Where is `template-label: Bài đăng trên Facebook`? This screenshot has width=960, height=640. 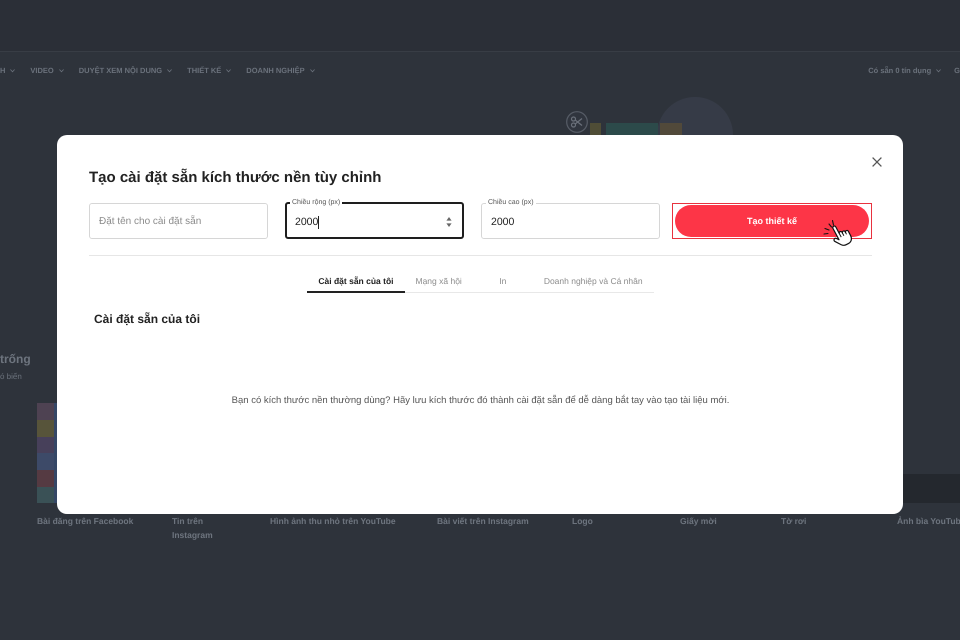 template-label: Bài đăng trên Facebook is located at coordinates (85, 521).